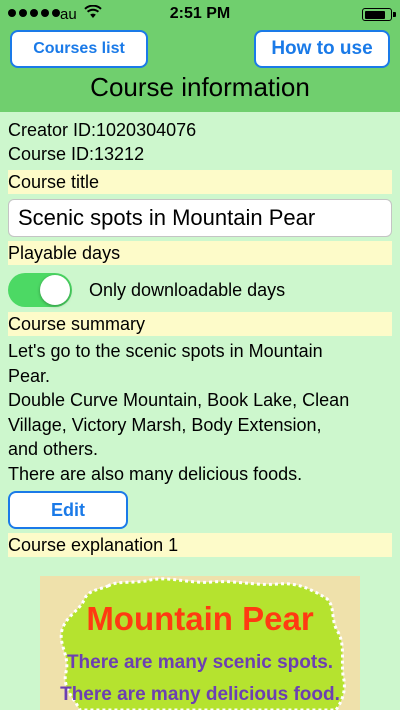 The height and width of the screenshot is (710, 400). I want to click on downloadable-days-toggle, so click(40, 290).